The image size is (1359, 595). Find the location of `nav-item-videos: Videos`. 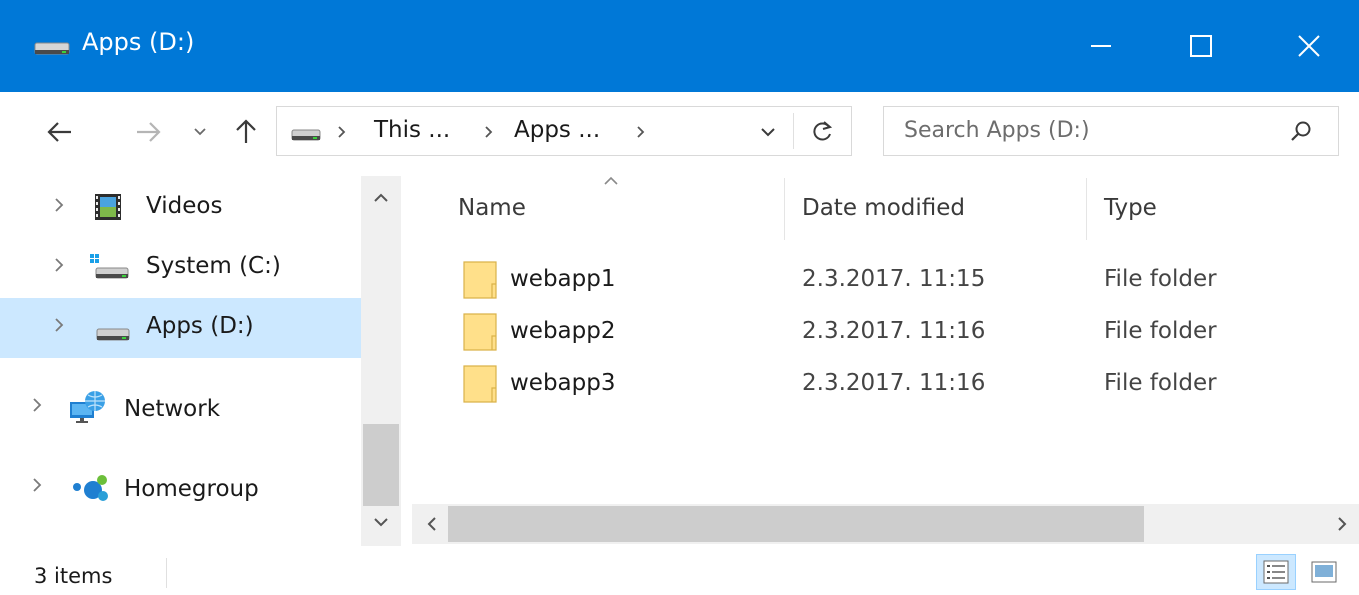

nav-item-videos: Videos is located at coordinates (180, 208).